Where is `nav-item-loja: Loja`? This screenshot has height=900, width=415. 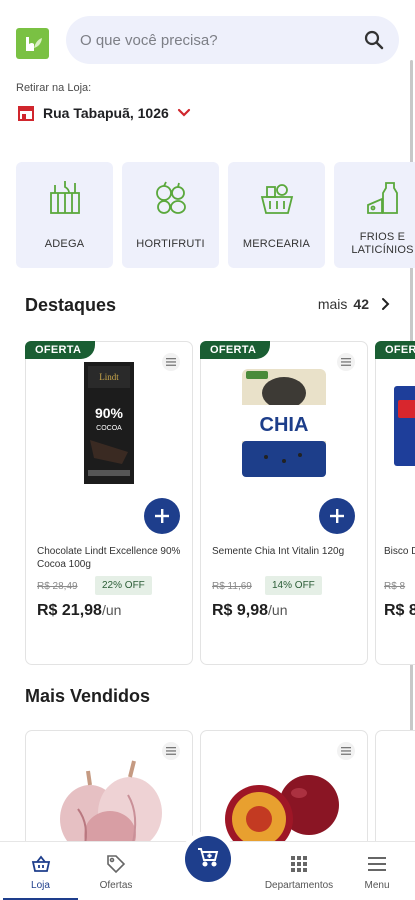 nav-item-loja: Loja is located at coordinates (40, 871).